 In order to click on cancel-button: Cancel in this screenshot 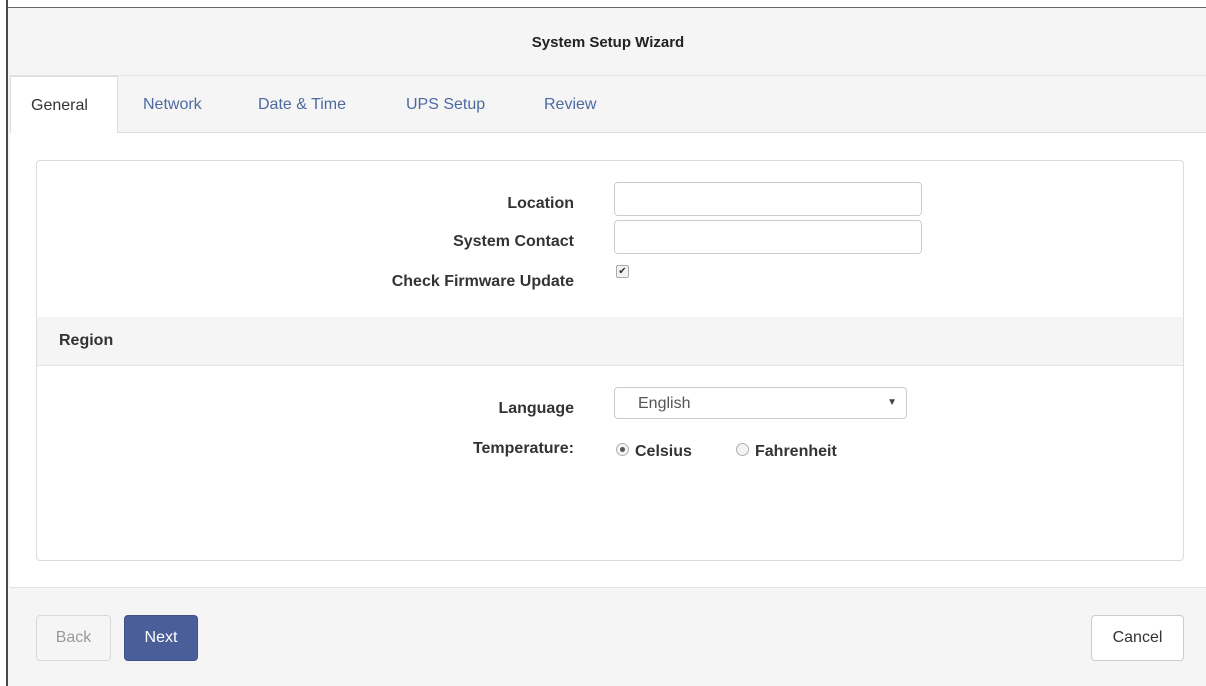, I will do `click(1137, 638)`.